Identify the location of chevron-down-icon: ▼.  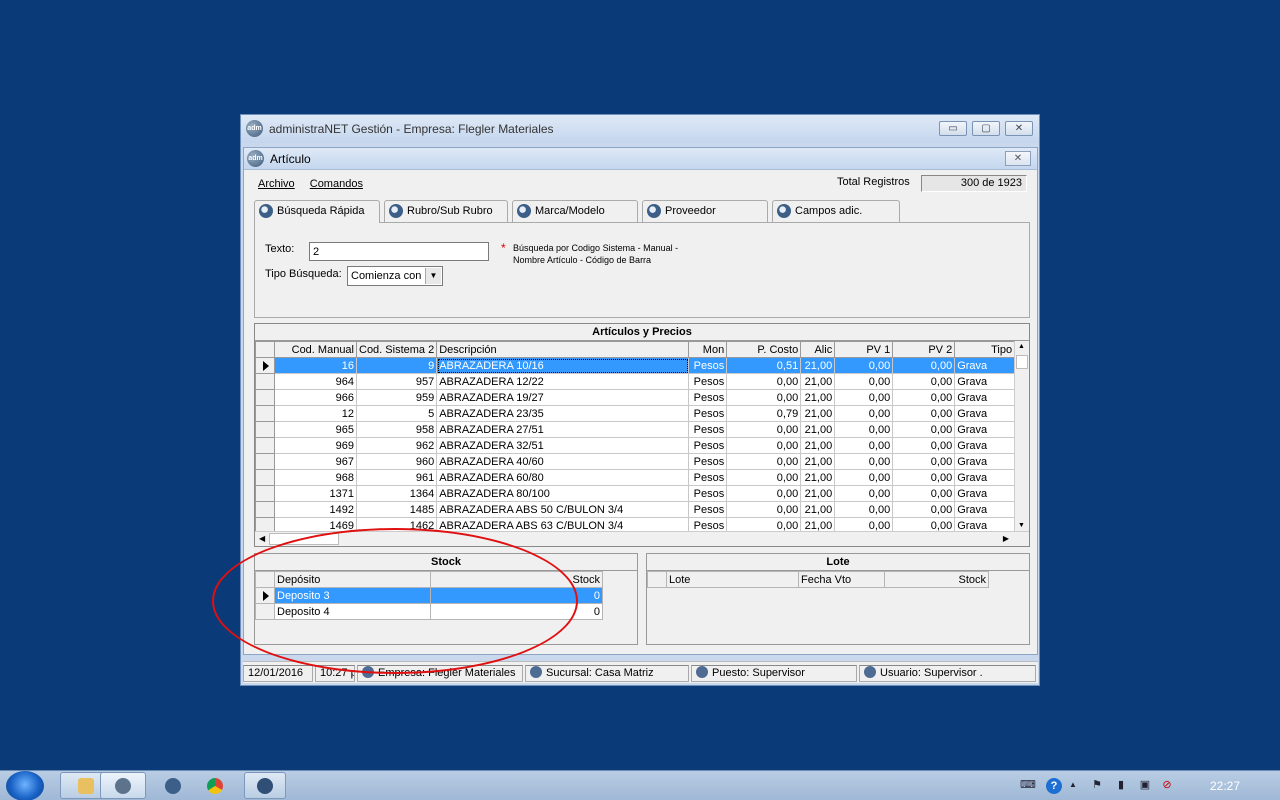
(433, 276).